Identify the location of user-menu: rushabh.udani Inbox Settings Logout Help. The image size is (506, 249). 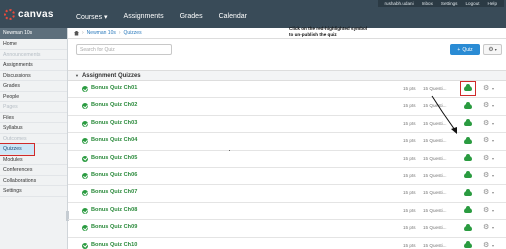
(440, 3).